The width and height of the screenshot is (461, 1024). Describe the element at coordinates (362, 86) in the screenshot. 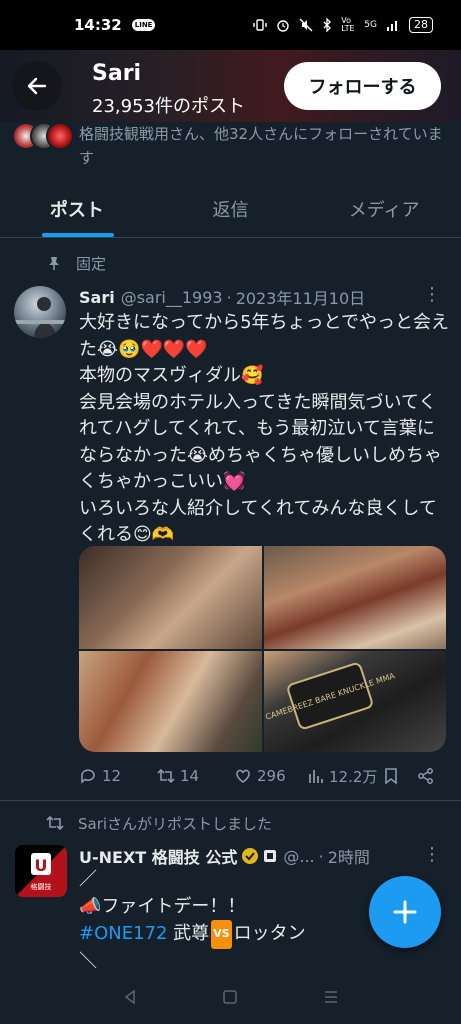

I see `follow-button: フォローする` at that location.